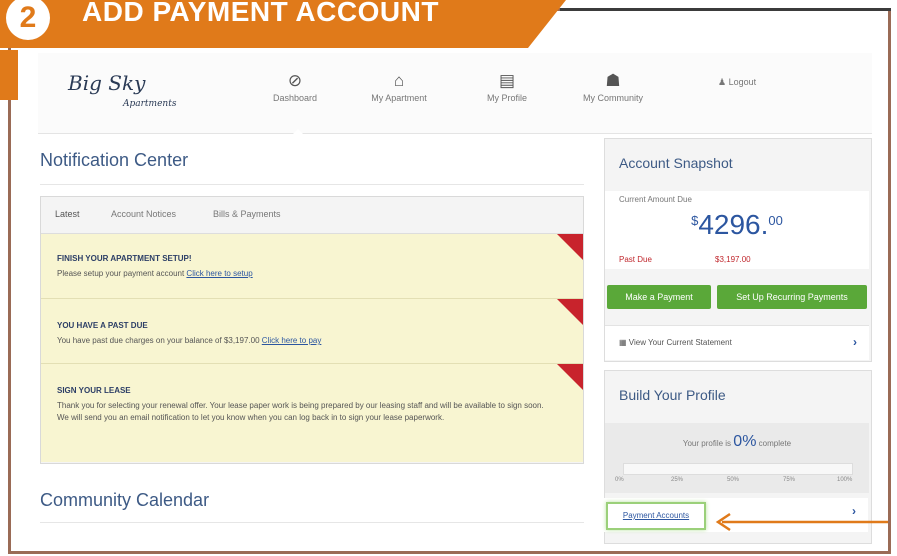 This screenshot has width=897, height=556. Describe the element at coordinates (114, 160) in the screenshot. I see `notification-center-title: Notification Center` at that location.